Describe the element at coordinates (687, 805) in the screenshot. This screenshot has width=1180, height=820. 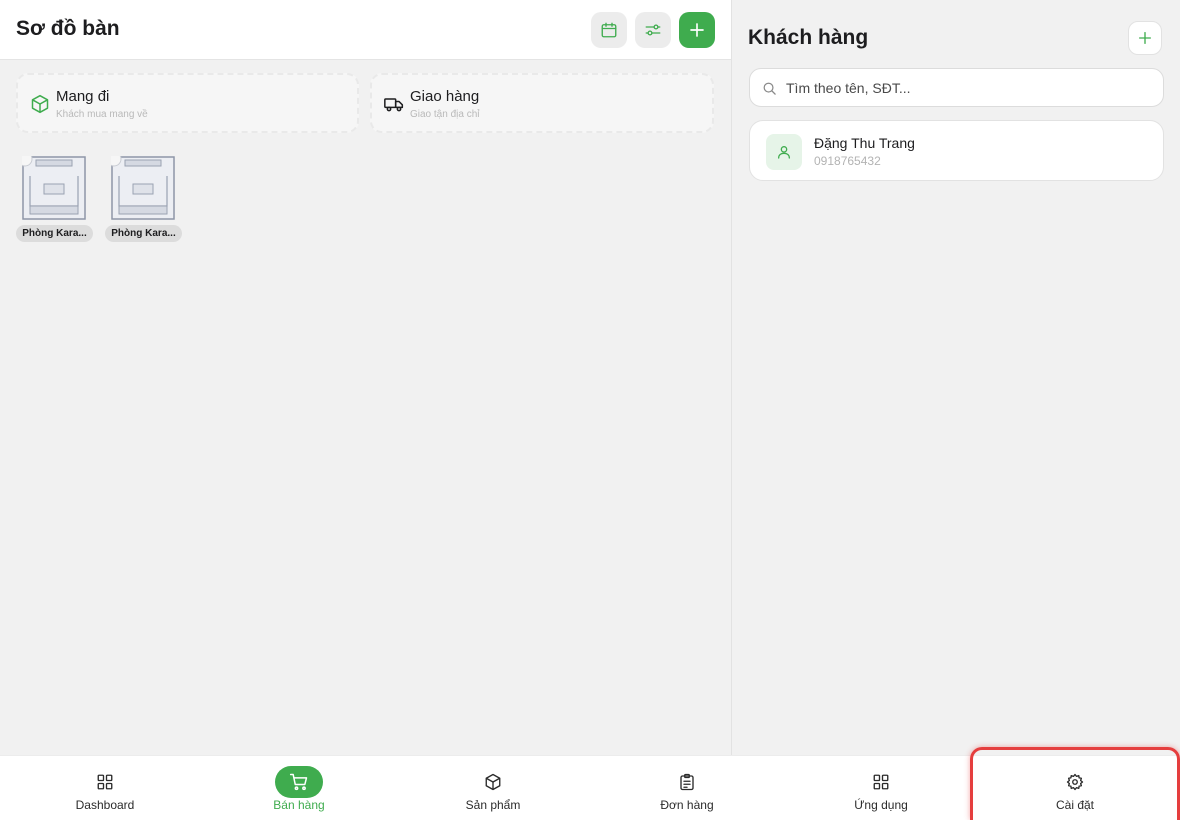
I see `nav-label: Đơn hàng` at that location.